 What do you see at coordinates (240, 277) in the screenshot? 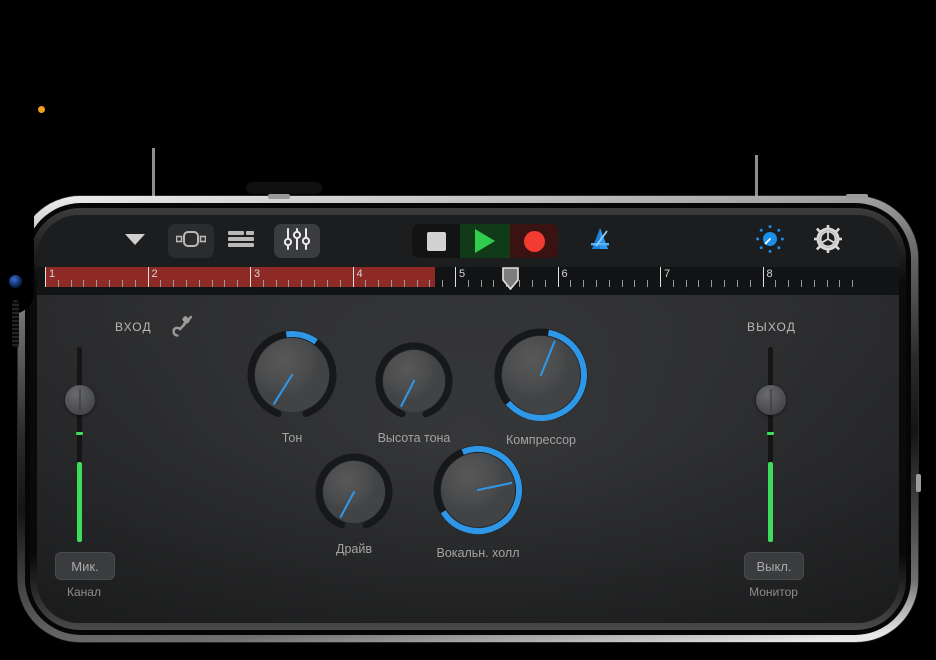
I see `cycle-region` at bounding box center [240, 277].